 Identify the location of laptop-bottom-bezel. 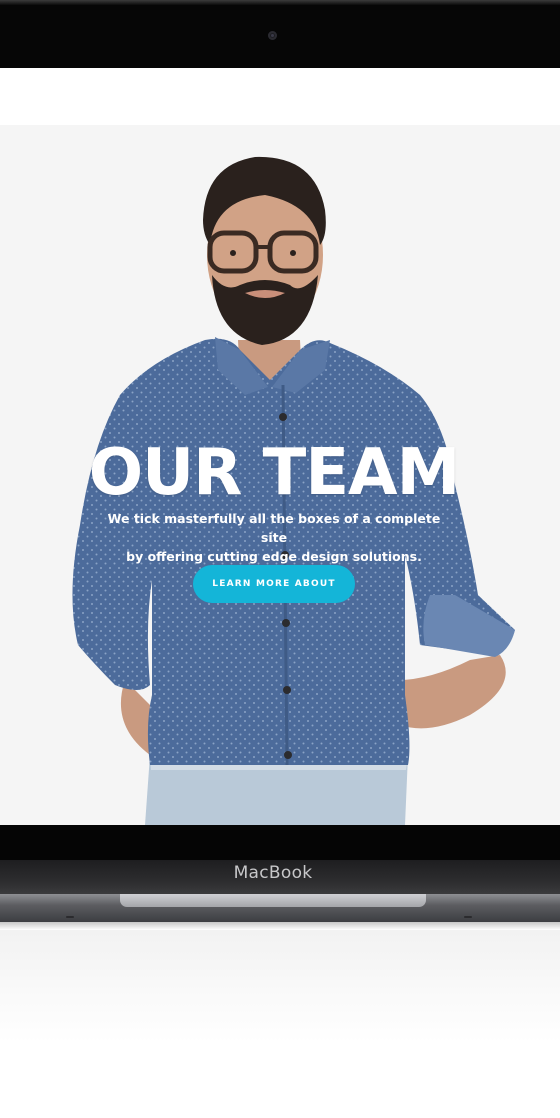
(280, 842).